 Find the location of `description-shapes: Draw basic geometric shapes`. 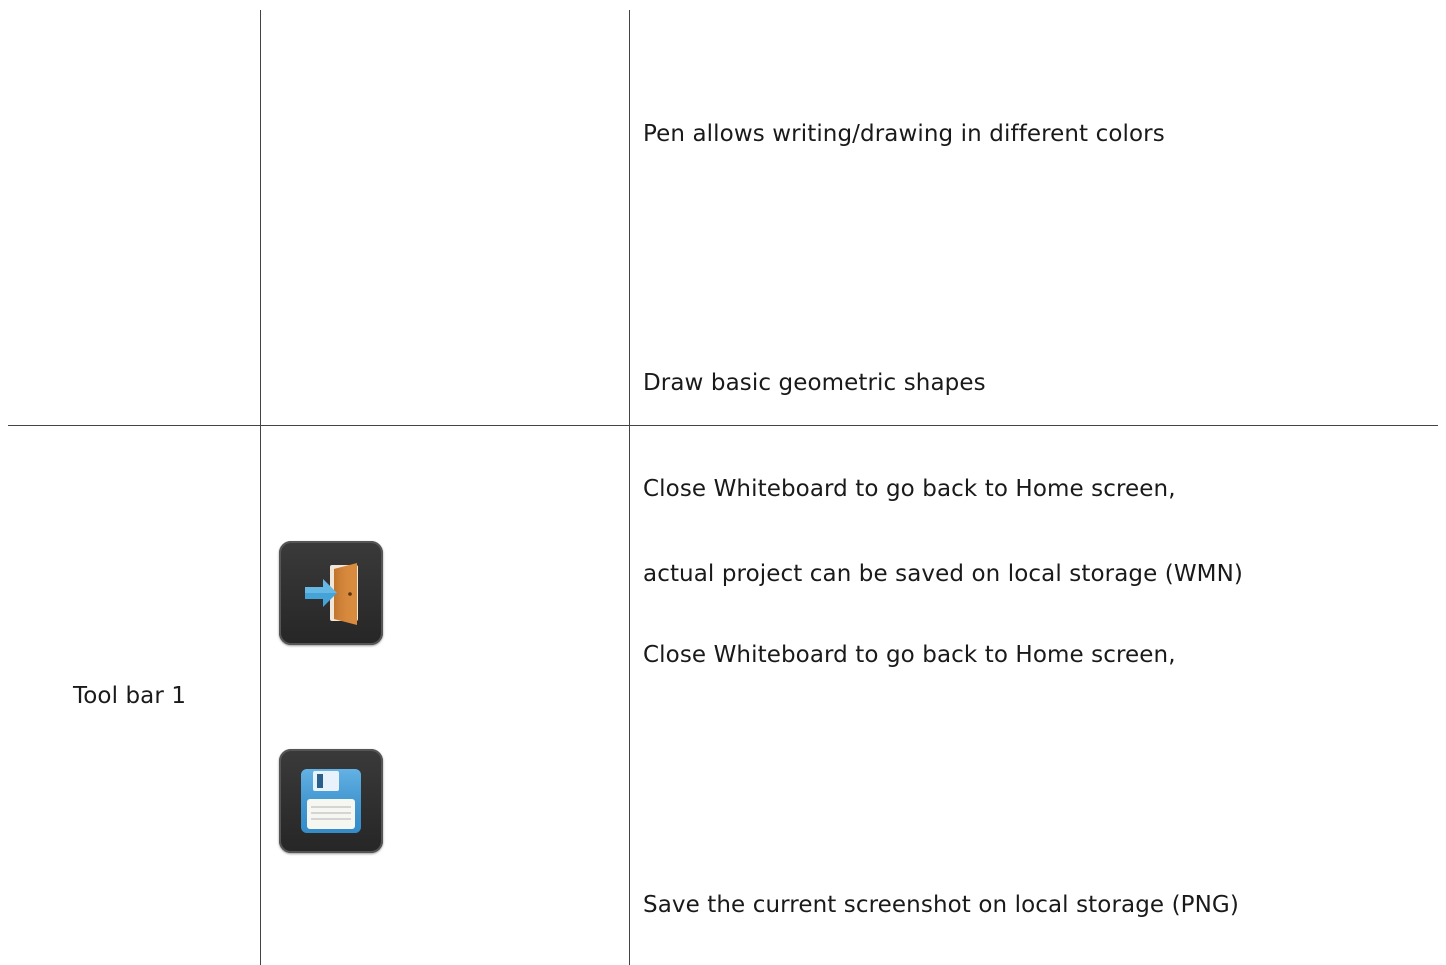

description-shapes: Draw basic geometric shapes is located at coordinates (814, 383).